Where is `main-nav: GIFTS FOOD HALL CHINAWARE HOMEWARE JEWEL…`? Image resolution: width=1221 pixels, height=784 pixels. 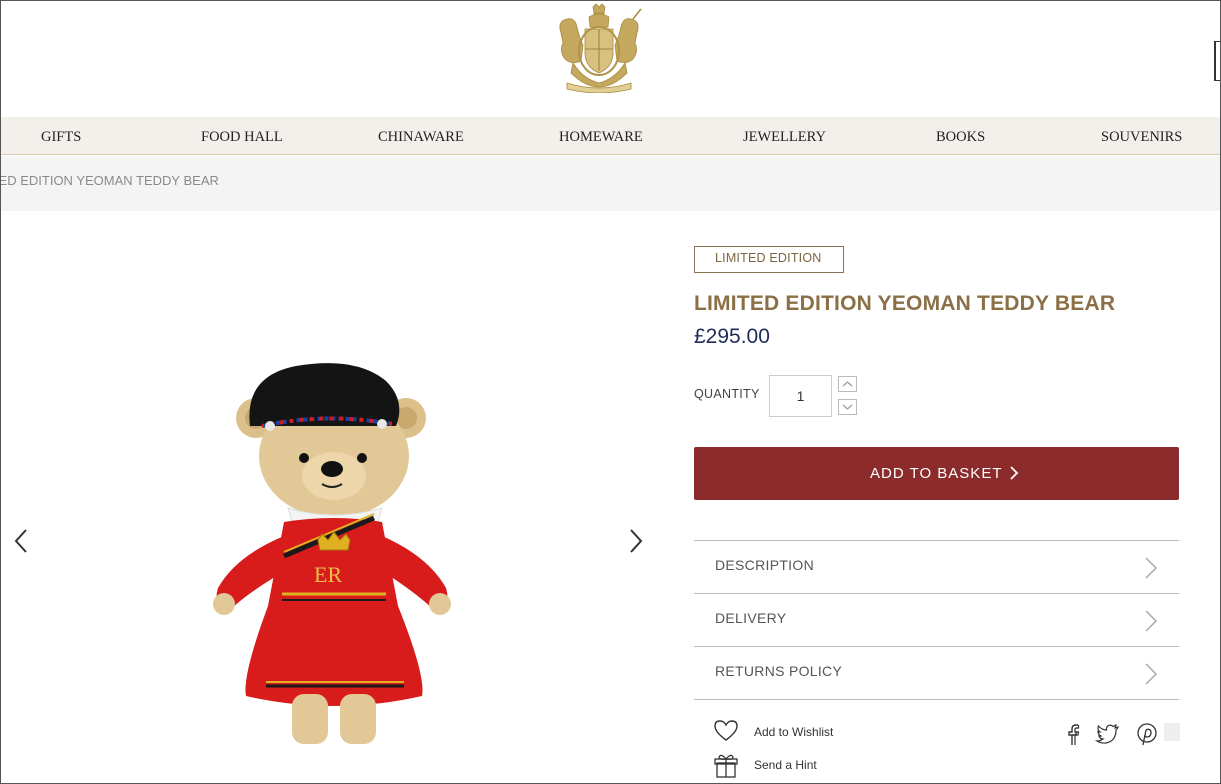
main-nav: GIFTS FOOD HALL CHINAWARE HOMEWARE JEWEL… is located at coordinates (610, 136).